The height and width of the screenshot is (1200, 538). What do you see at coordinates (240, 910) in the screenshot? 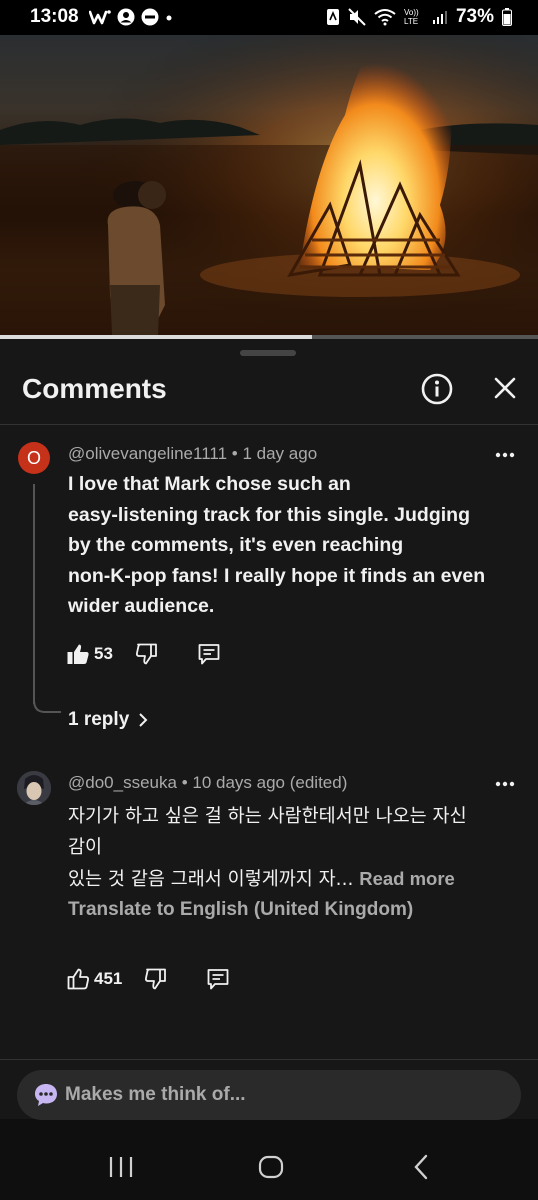
I see `translate-link: Translate to English (United Kingdom)` at bounding box center [240, 910].